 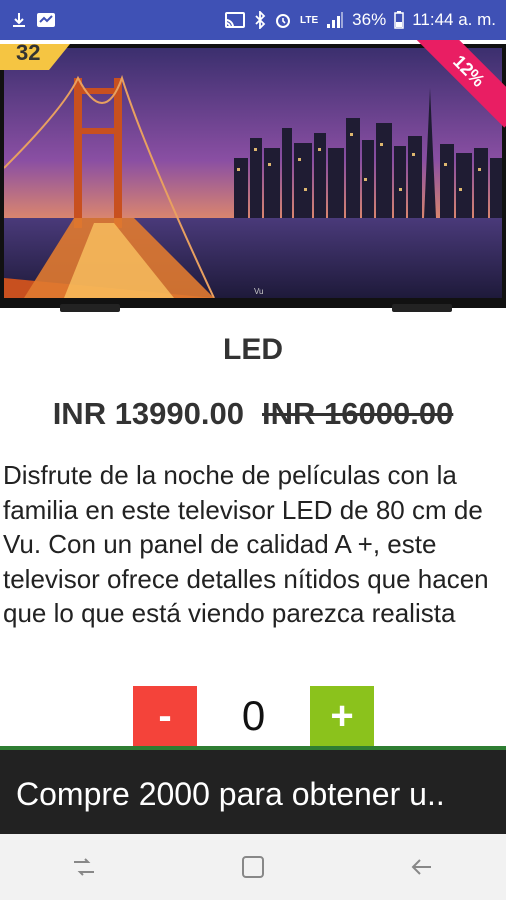 I want to click on battery-percent: 36%, so click(x=369, y=19).